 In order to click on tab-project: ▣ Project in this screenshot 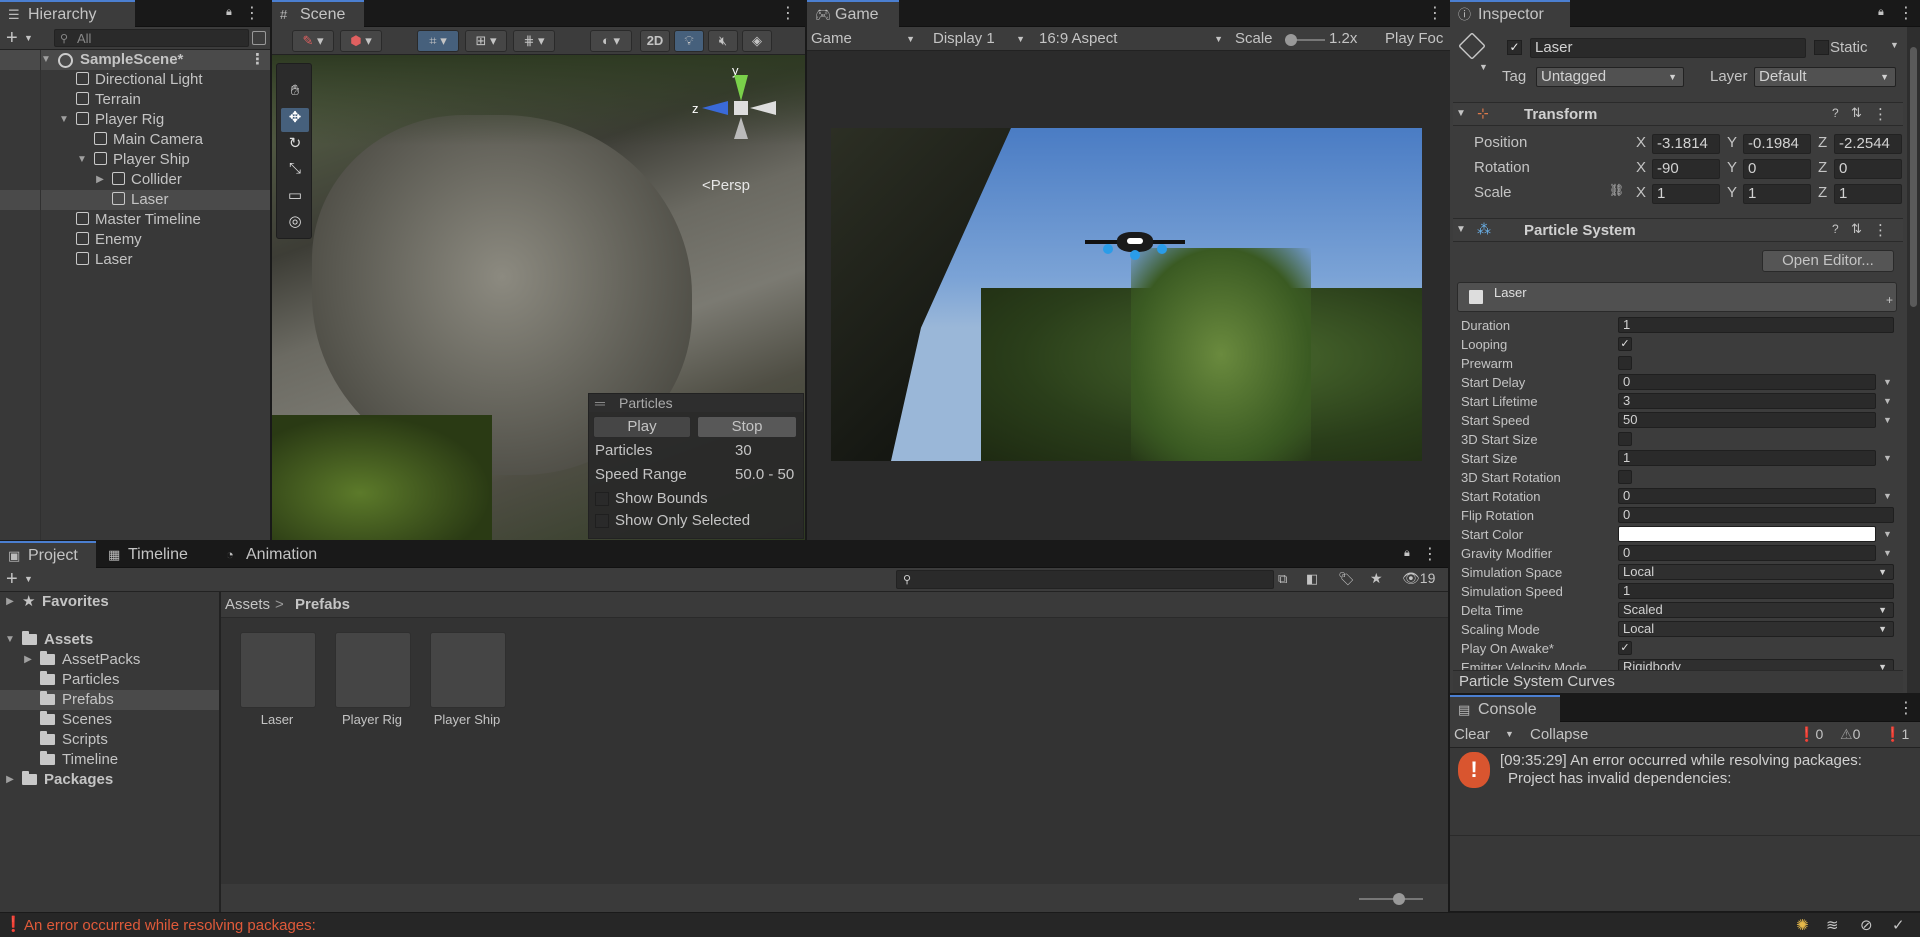, I will do `click(48, 554)`.